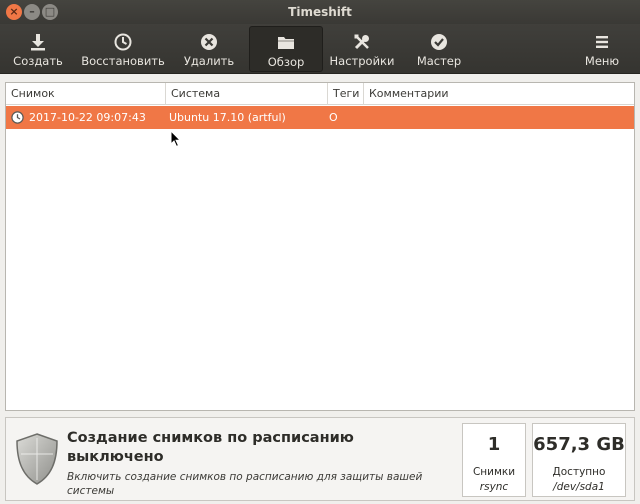 This screenshot has height=504, width=640. I want to click on folder-icon, so click(286, 43).